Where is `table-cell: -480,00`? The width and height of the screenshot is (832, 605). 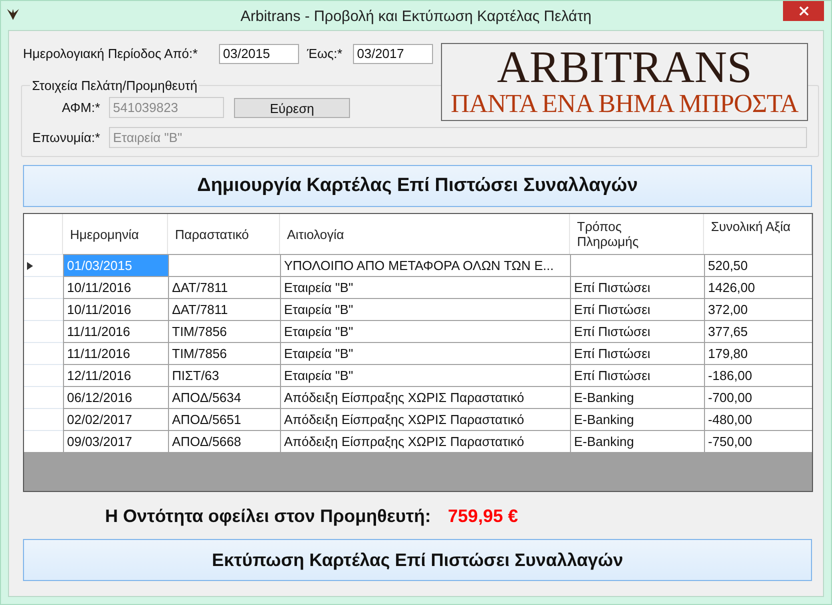 table-cell: -480,00 is located at coordinates (758, 419).